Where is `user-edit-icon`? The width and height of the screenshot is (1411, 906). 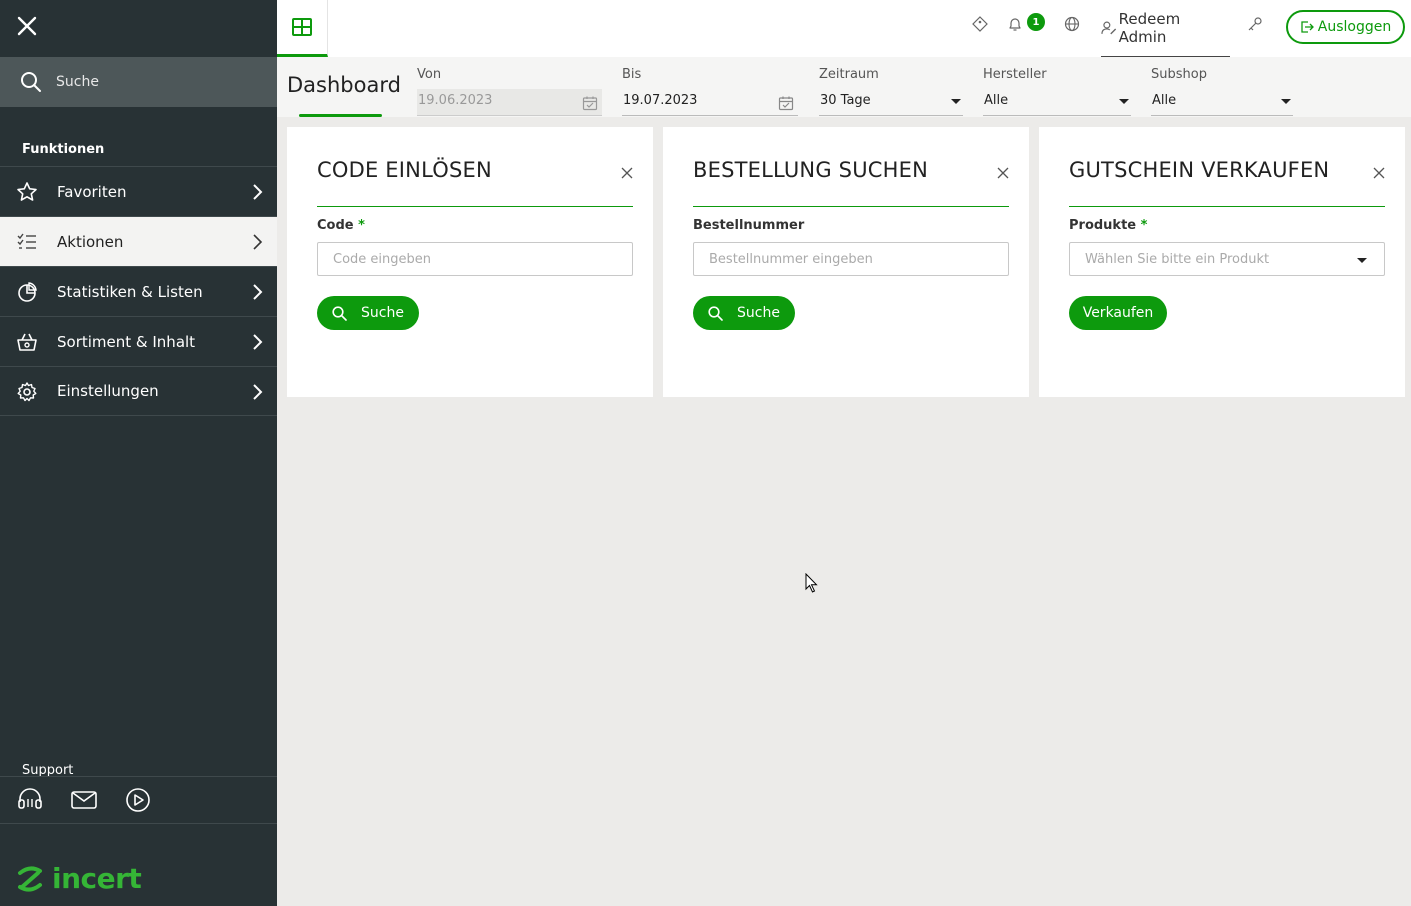 user-edit-icon is located at coordinates (1109, 28).